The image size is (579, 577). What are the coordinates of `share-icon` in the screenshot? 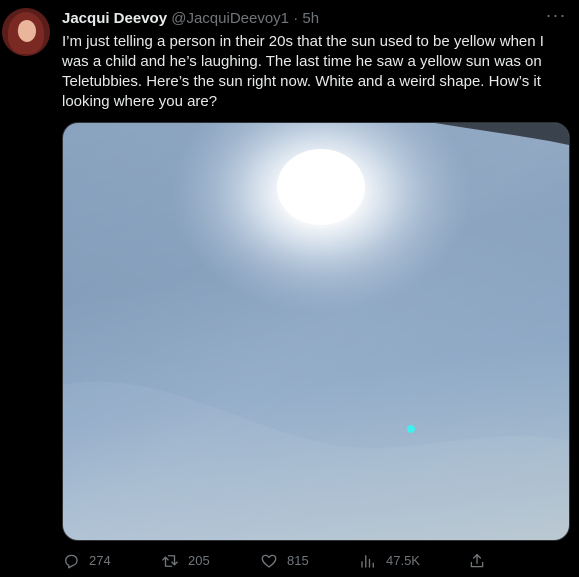 It's located at (477, 560).